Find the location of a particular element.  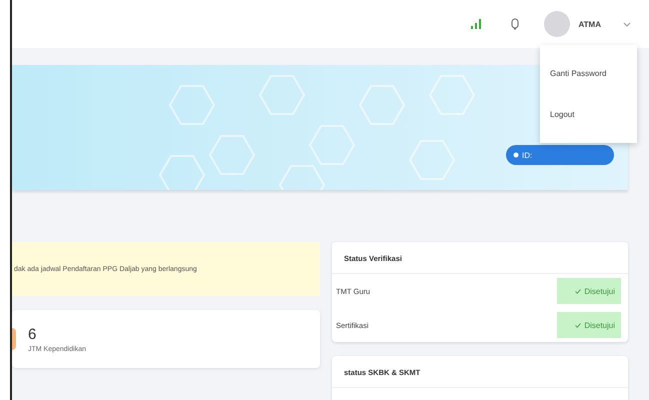

stat-icon is located at coordinates (14, 339).